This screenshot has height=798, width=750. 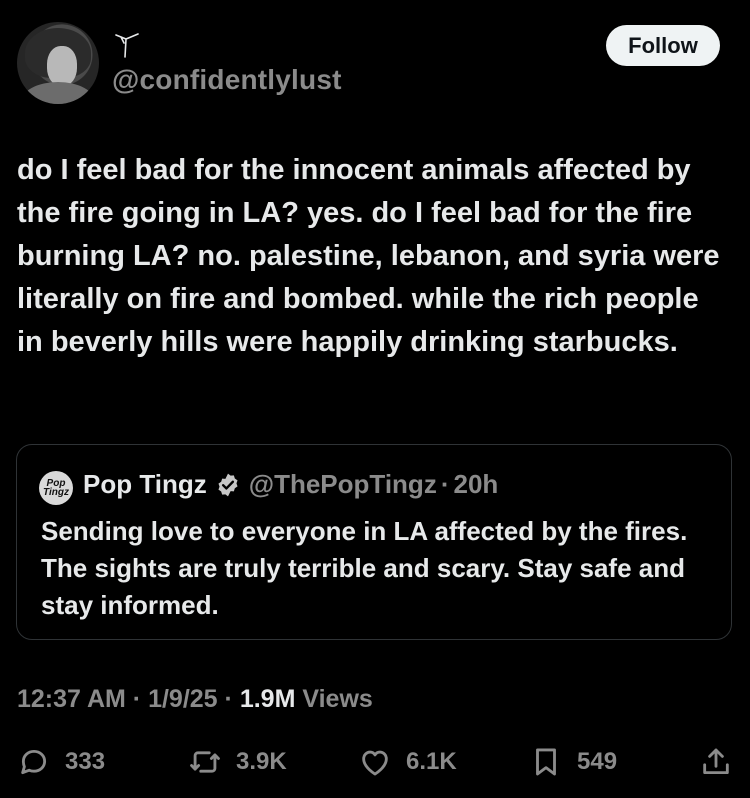 What do you see at coordinates (228, 484) in the screenshot?
I see `verified-badge-icon` at bounding box center [228, 484].